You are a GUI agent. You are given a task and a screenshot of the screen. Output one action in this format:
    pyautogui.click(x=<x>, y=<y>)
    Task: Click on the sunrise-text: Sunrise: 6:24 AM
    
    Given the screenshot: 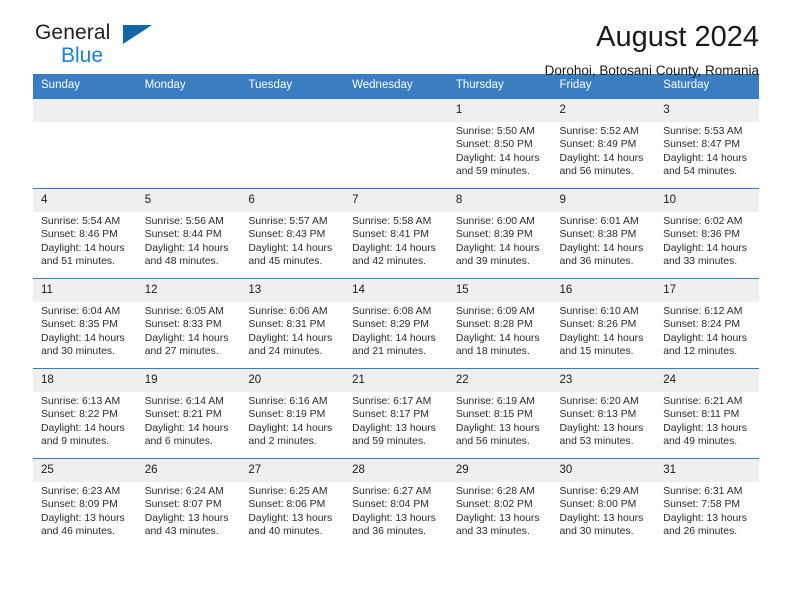 What is the action you would take?
    pyautogui.click(x=184, y=491)
    